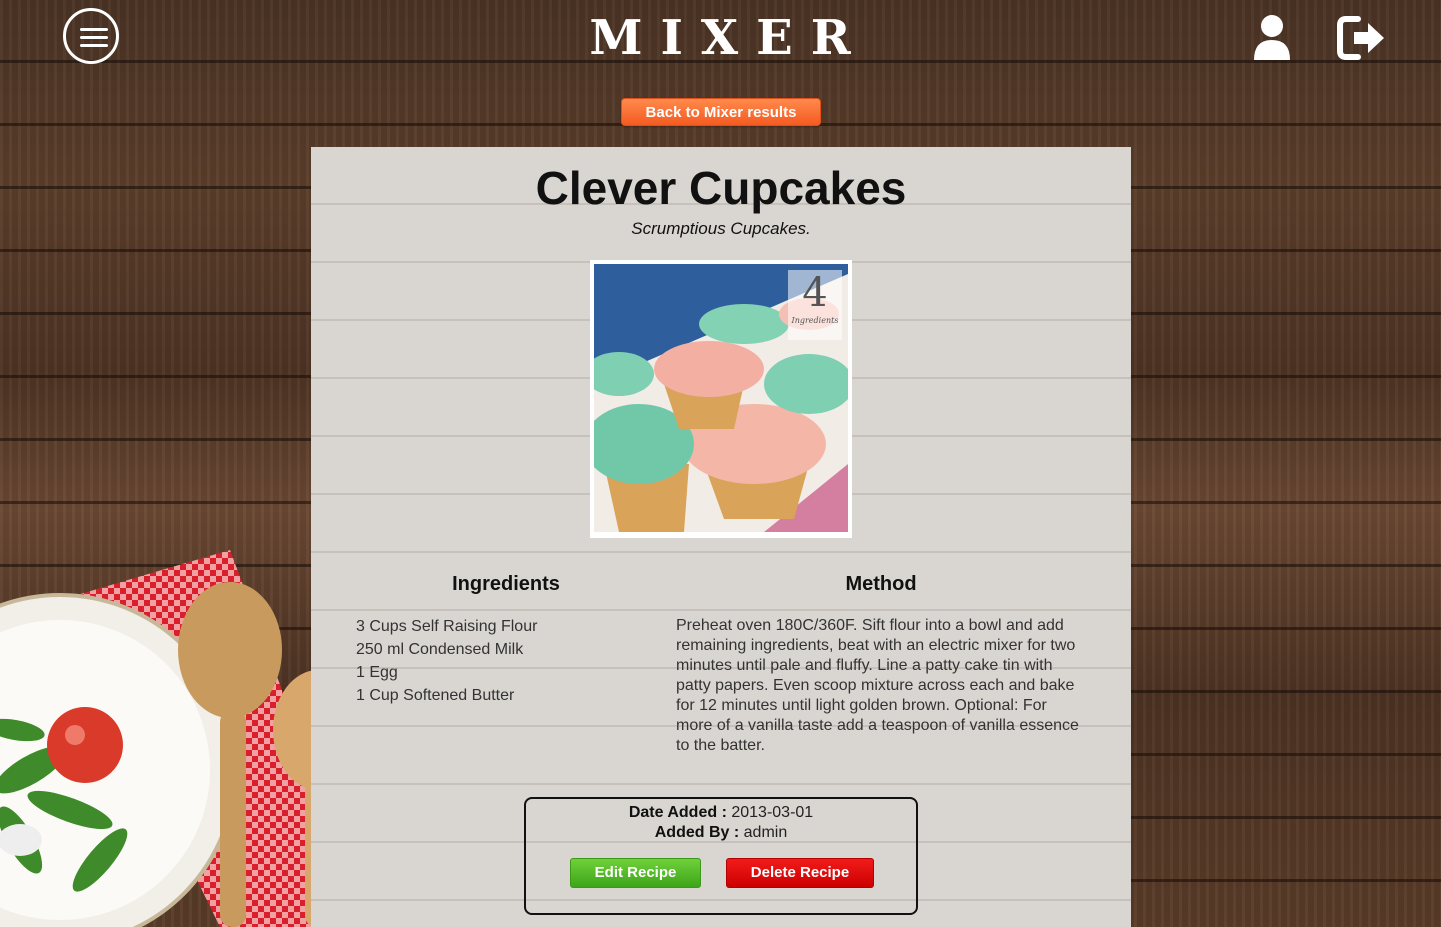 The height and width of the screenshot is (927, 1441). Describe the element at coordinates (1361, 38) in the screenshot. I see `logout-icon` at that location.